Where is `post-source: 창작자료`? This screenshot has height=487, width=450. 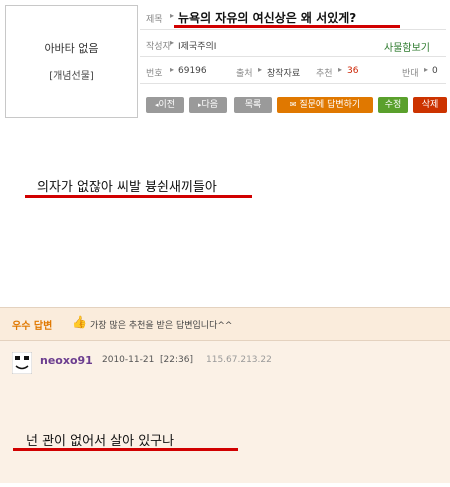 post-source: 창작자료 is located at coordinates (284, 74).